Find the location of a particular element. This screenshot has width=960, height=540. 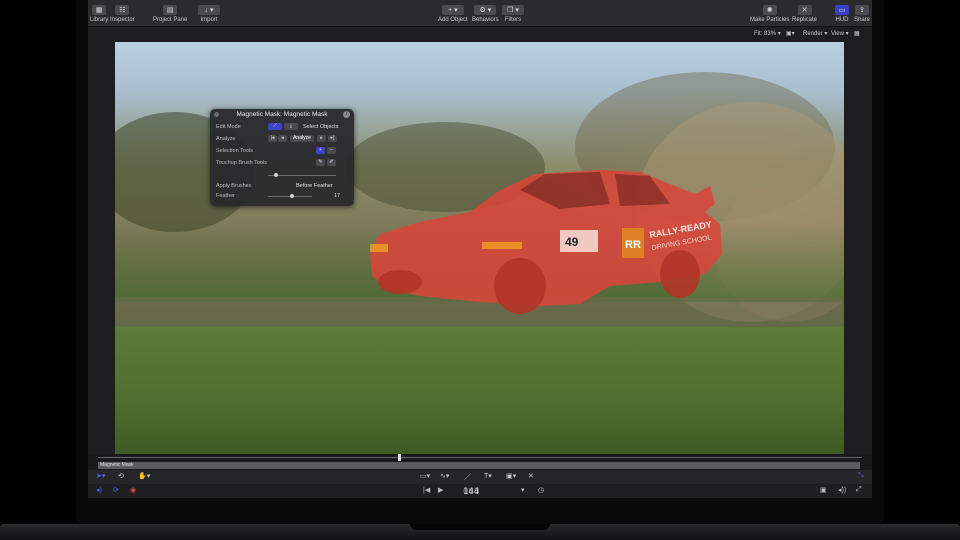

svg-text: RR is located at coordinates (633, 245).